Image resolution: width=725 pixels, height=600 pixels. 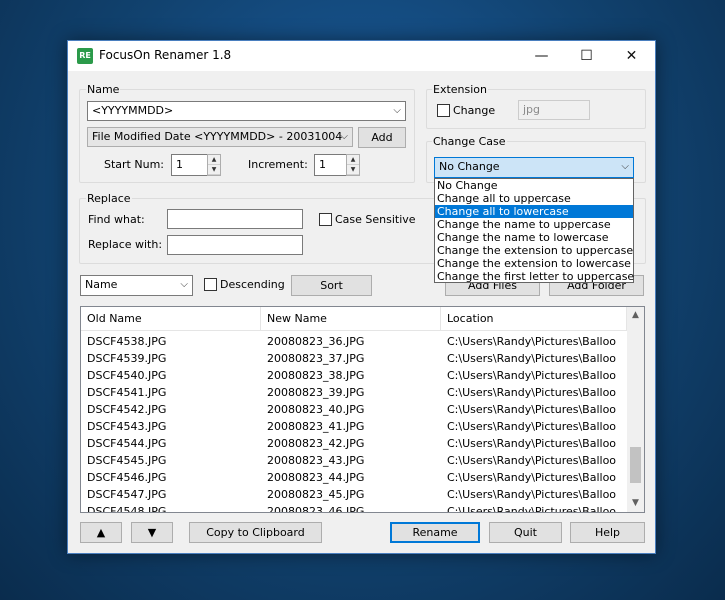 What do you see at coordinates (316, 375) in the screenshot?
I see `new-name-cell: 20080823_38.JPG` at bounding box center [316, 375].